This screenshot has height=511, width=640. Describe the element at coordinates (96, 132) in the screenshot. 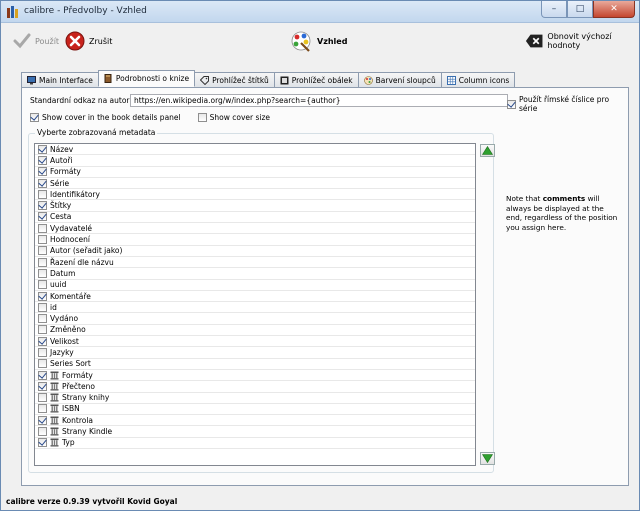

I see `metadata-group-legend: Vyberte zobrazovaná metadata` at that location.